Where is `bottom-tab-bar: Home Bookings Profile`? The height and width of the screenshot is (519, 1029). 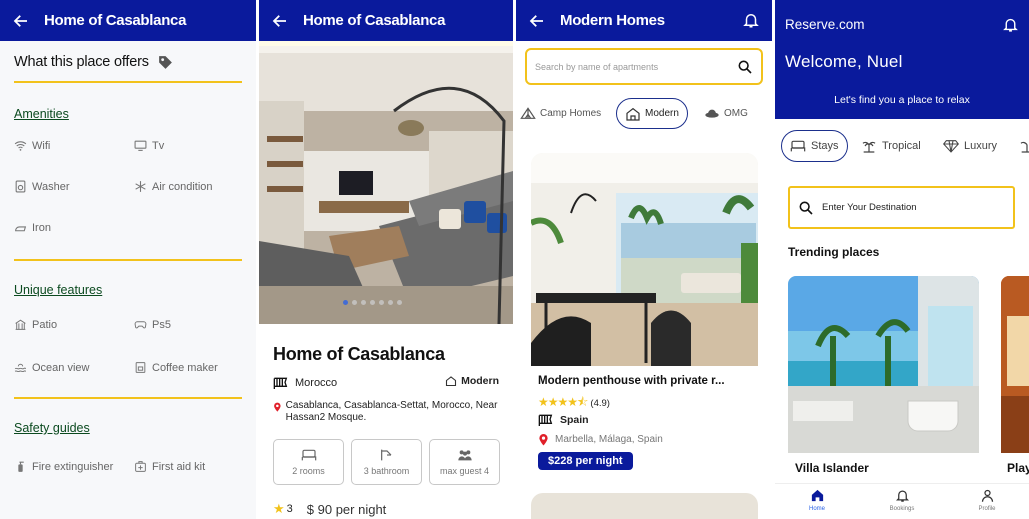 bottom-tab-bar: Home Bookings Profile is located at coordinates (902, 501).